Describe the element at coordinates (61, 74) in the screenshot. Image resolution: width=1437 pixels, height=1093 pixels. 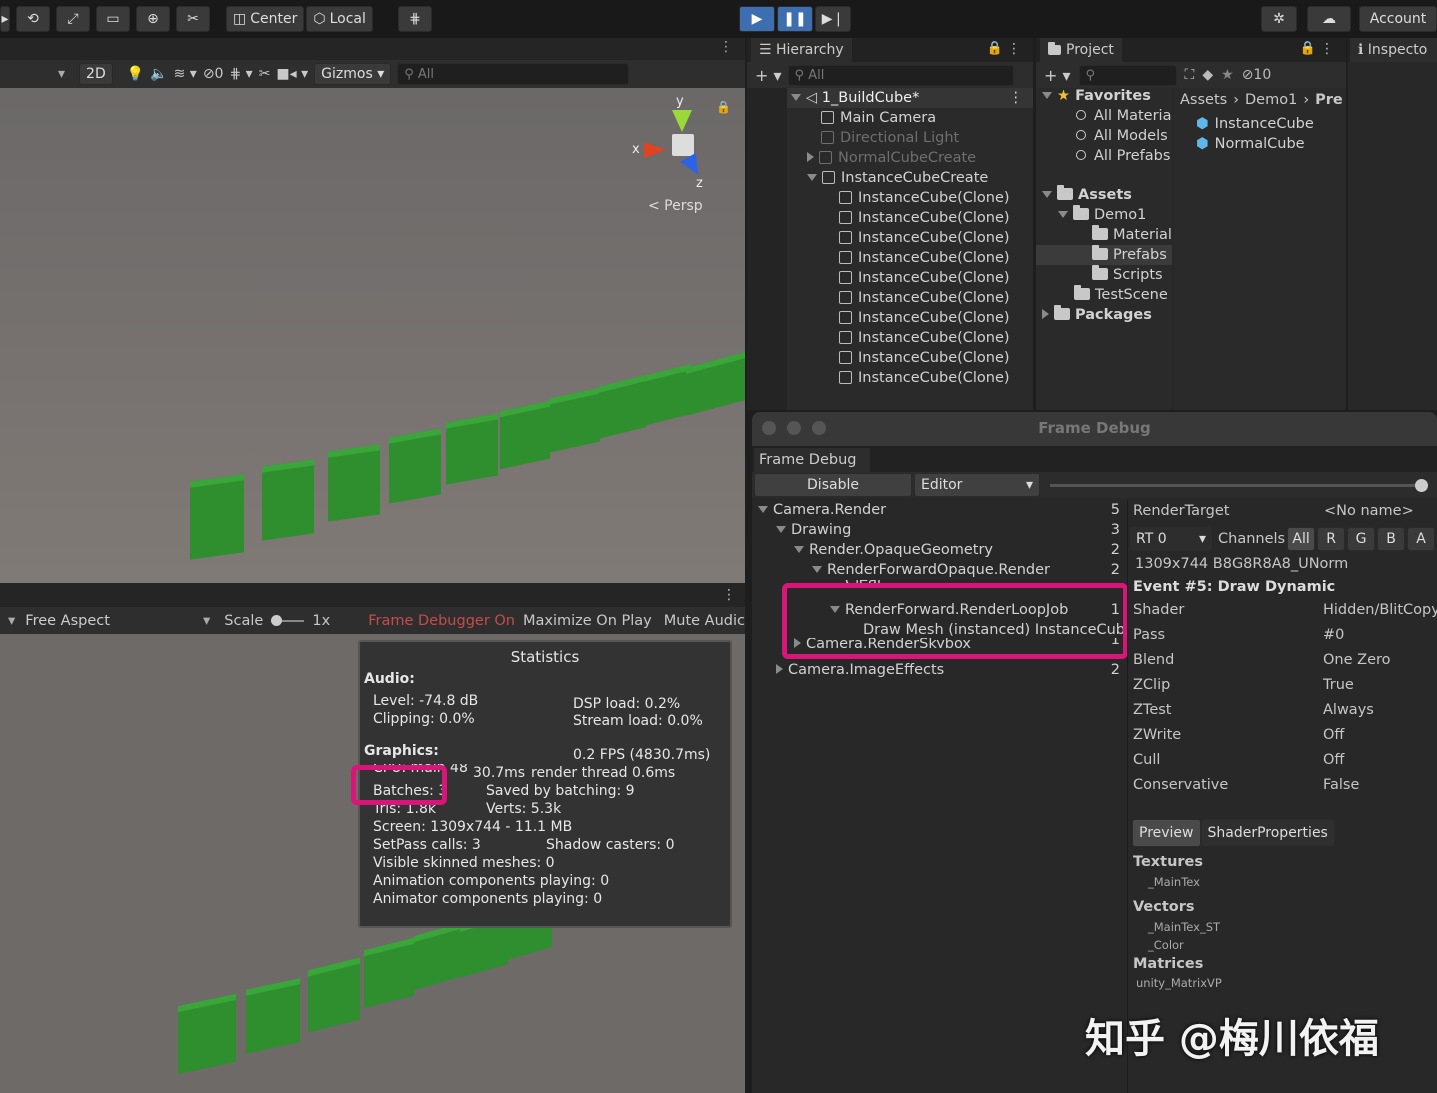
I see `shading-dropdown: ▾` at that location.